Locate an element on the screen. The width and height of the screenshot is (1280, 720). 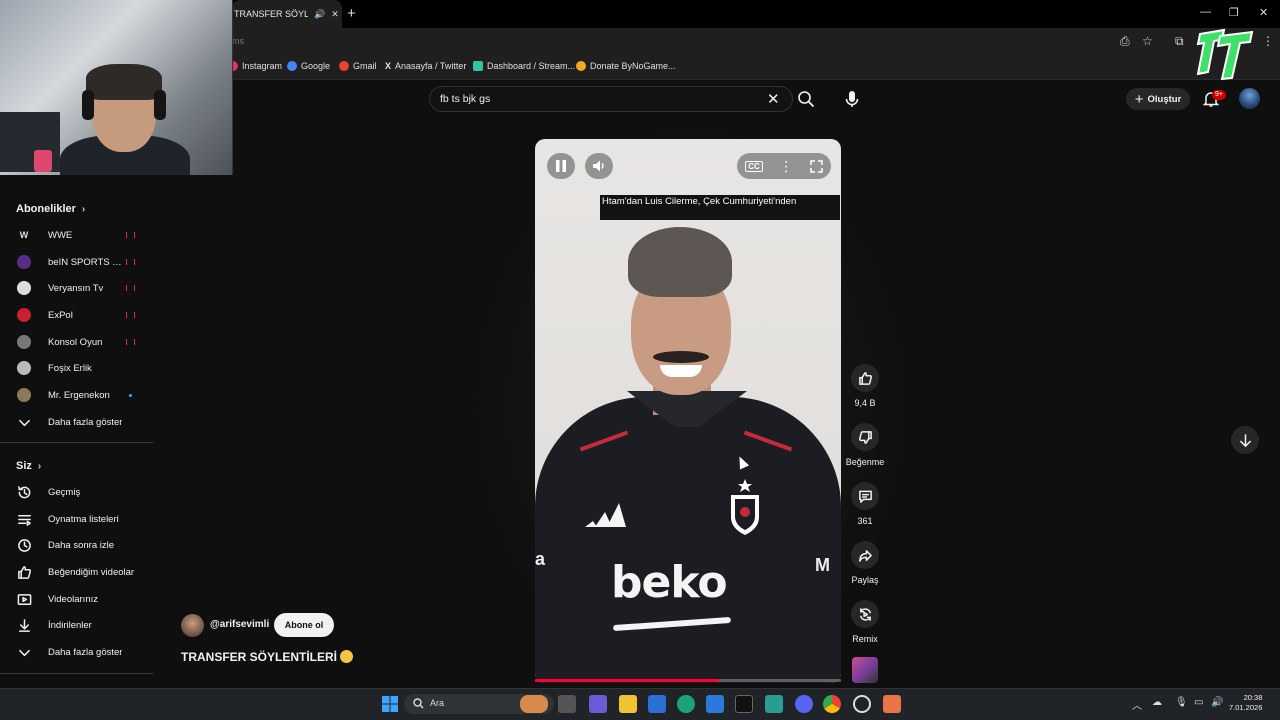
volume-button is located at coordinates (599, 166).